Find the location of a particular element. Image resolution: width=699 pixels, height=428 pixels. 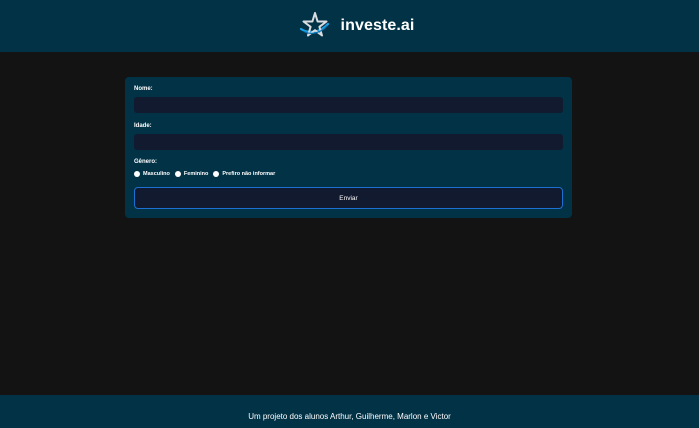

gender-option-masculino: Masculino is located at coordinates (152, 174).